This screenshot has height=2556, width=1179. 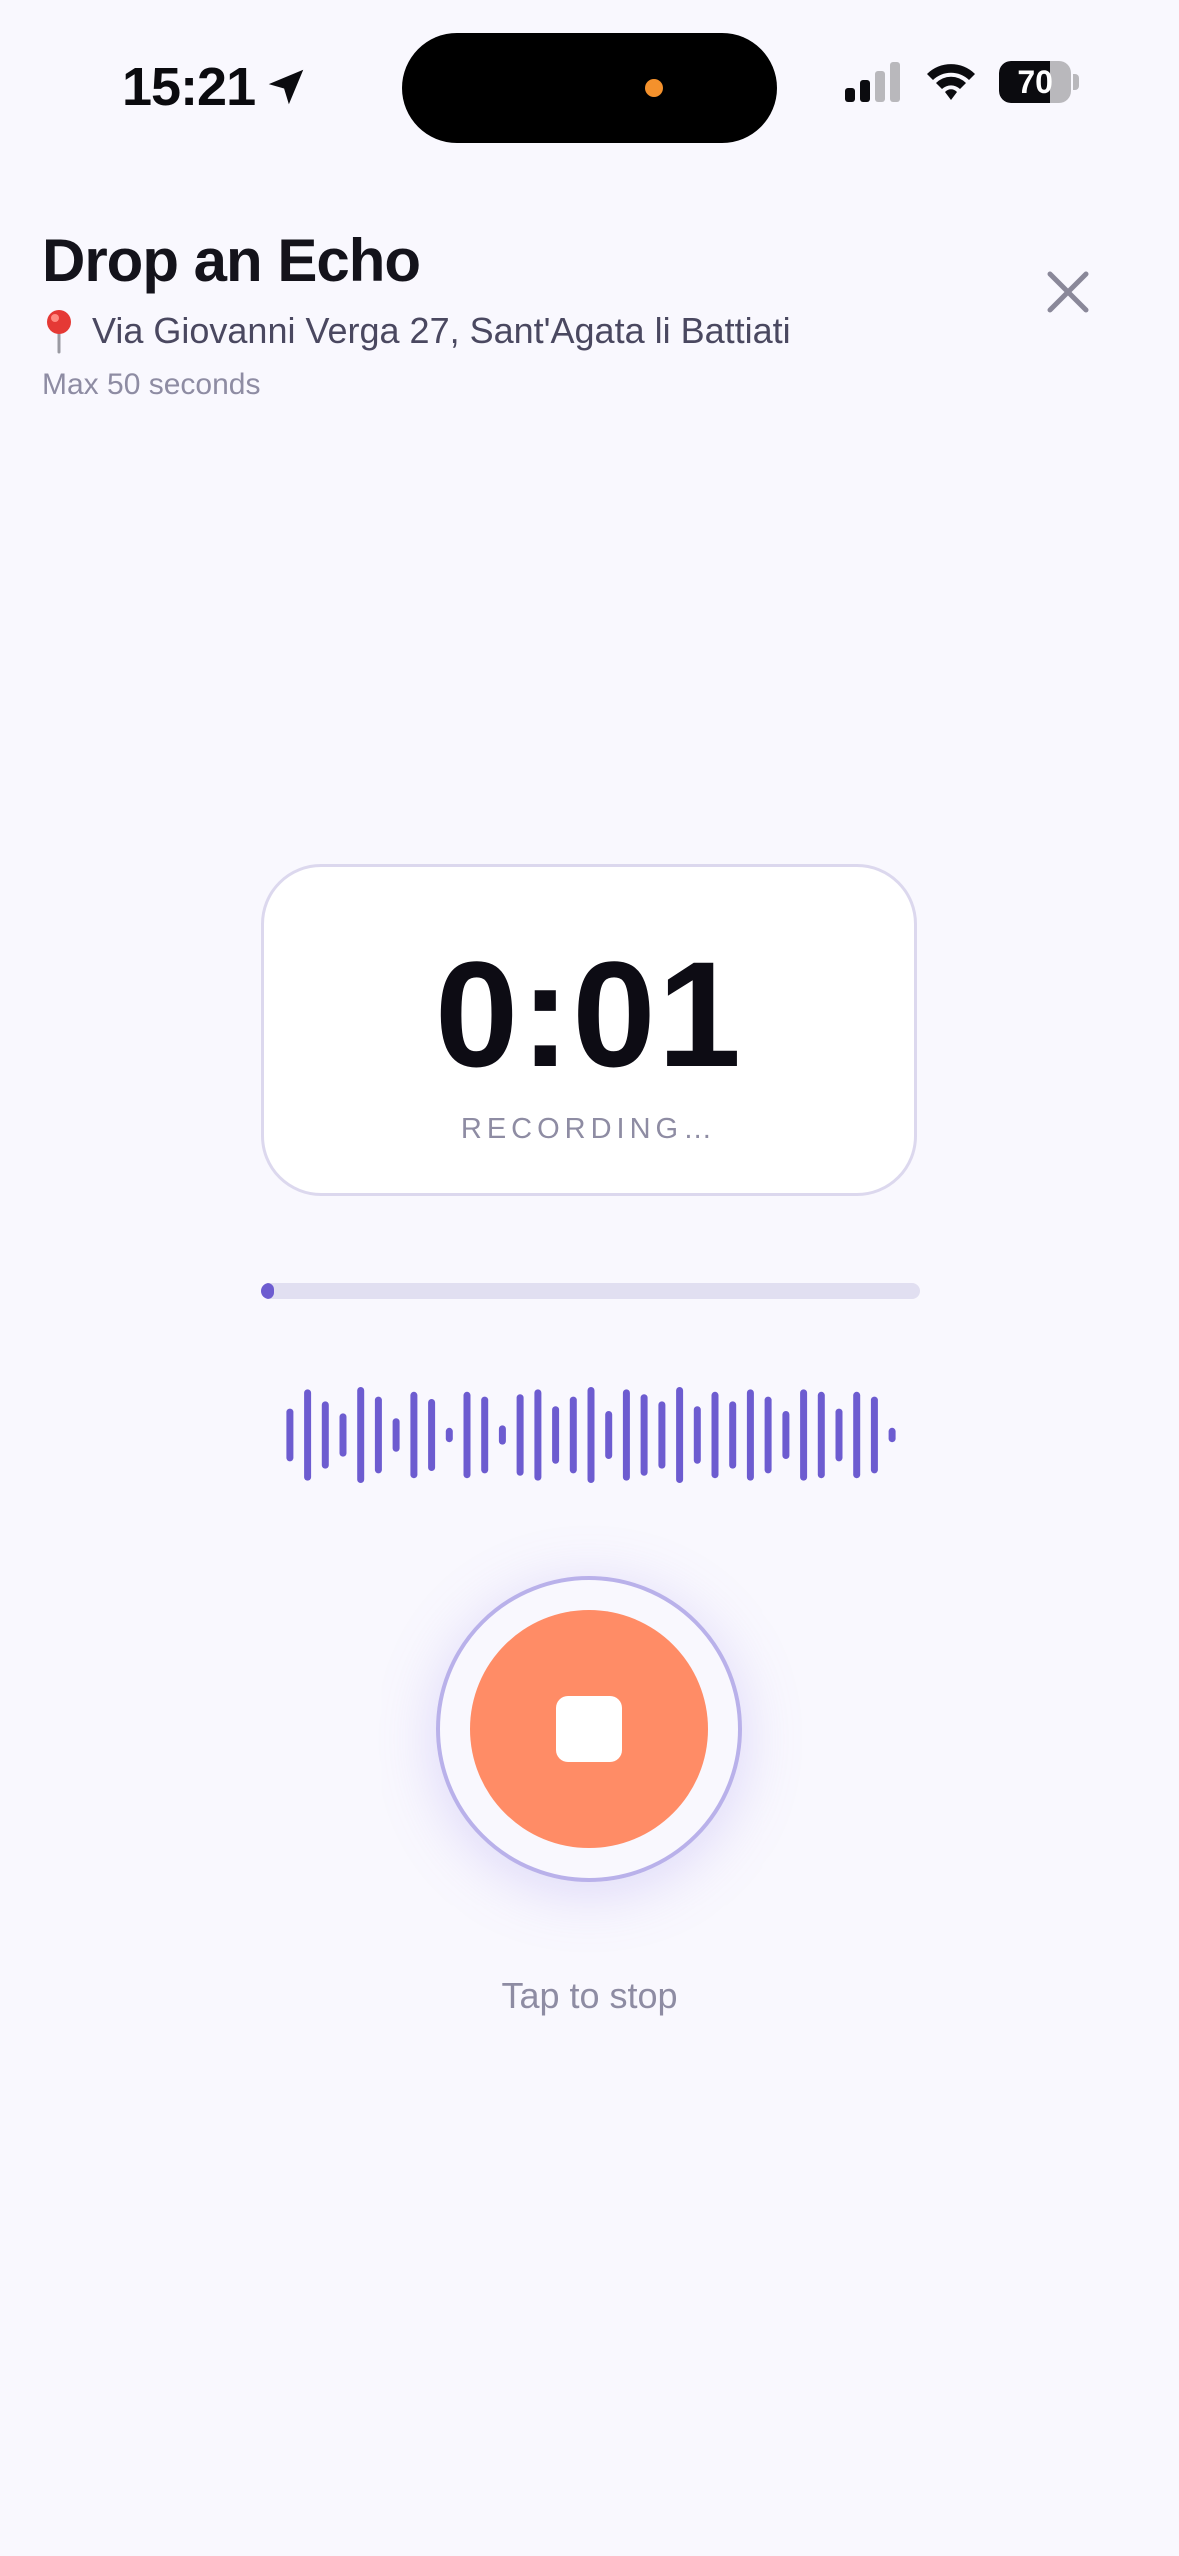 I want to click on recording-indicator-dot, so click(x=654, y=88).